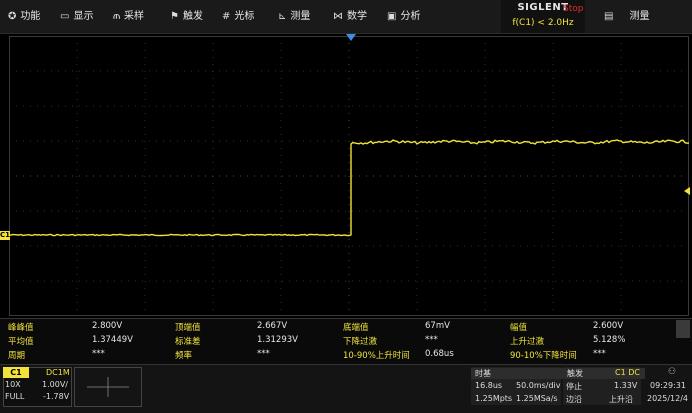 This screenshot has height=413, width=692. Describe the element at coordinates (608, 16) in the screenshot. I see `measure-panel-icon: ▤` at that location.